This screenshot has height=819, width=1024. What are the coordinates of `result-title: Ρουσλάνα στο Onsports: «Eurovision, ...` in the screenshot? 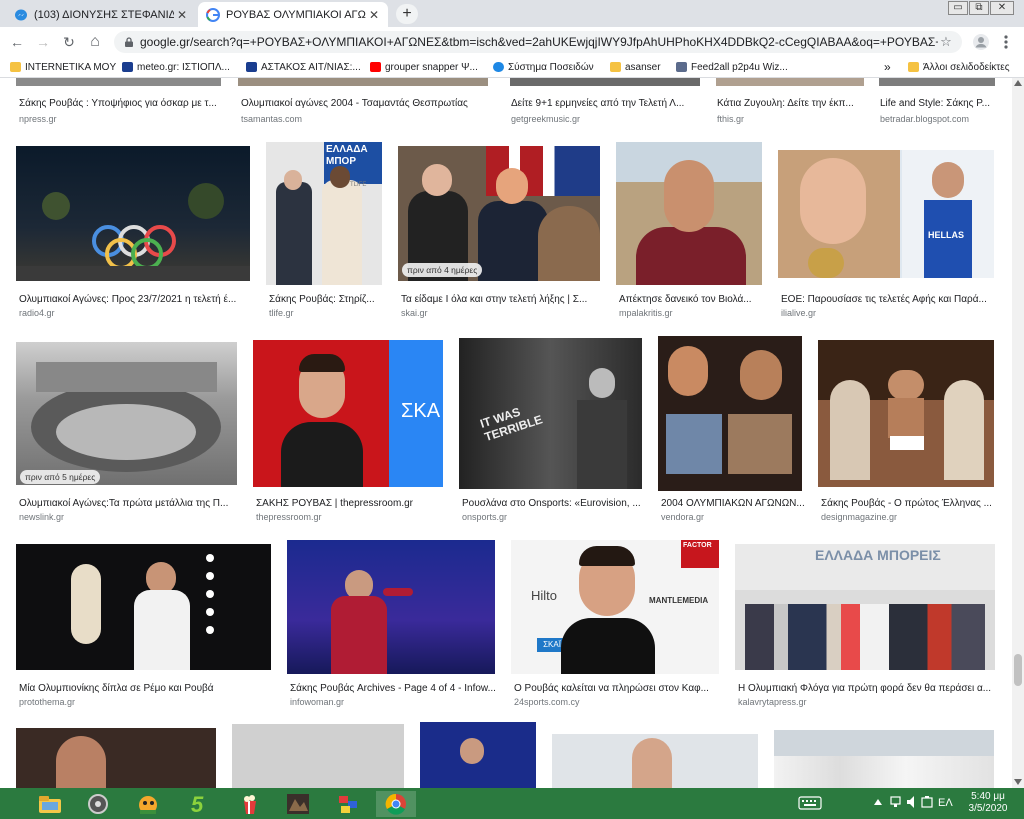 It's located at (553, 503).